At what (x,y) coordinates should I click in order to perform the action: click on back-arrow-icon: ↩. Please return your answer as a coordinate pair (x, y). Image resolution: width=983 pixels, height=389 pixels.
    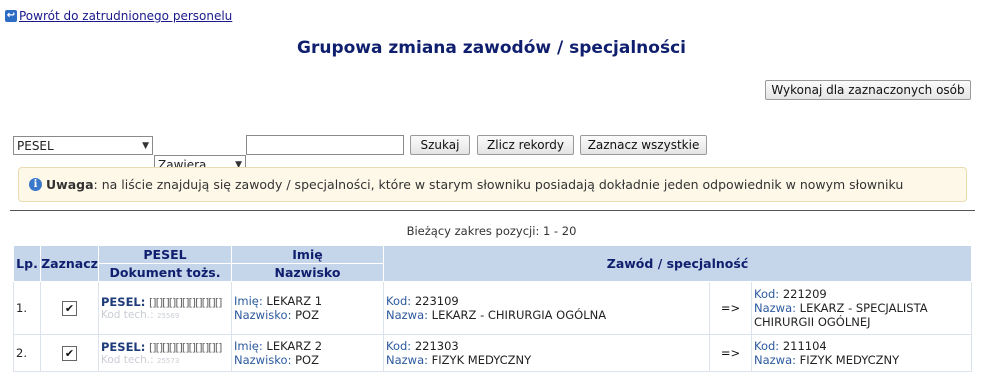
    Looking at the image, I should click on (11, 16).